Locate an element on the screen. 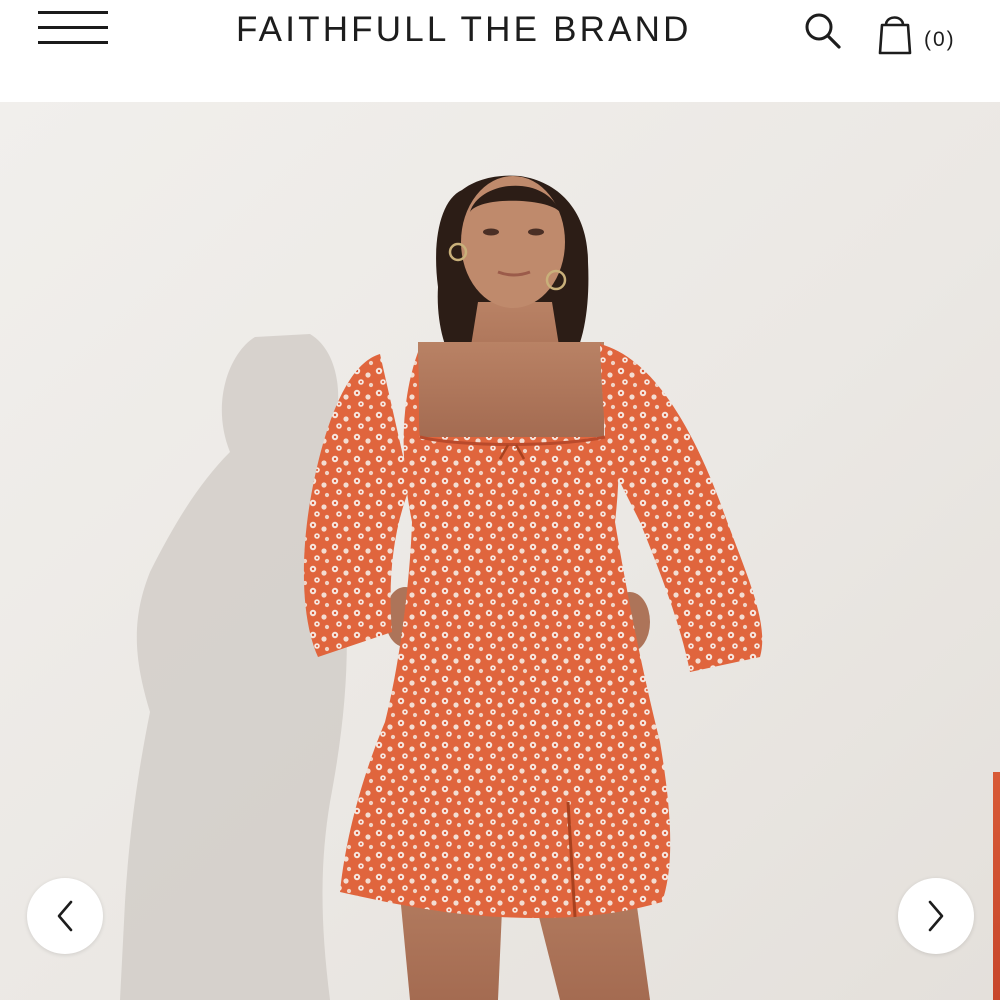 The image size is (1000, 1000). site-header: FAITHFULL THE BRAND (0) is located at coordinates (500, 51).